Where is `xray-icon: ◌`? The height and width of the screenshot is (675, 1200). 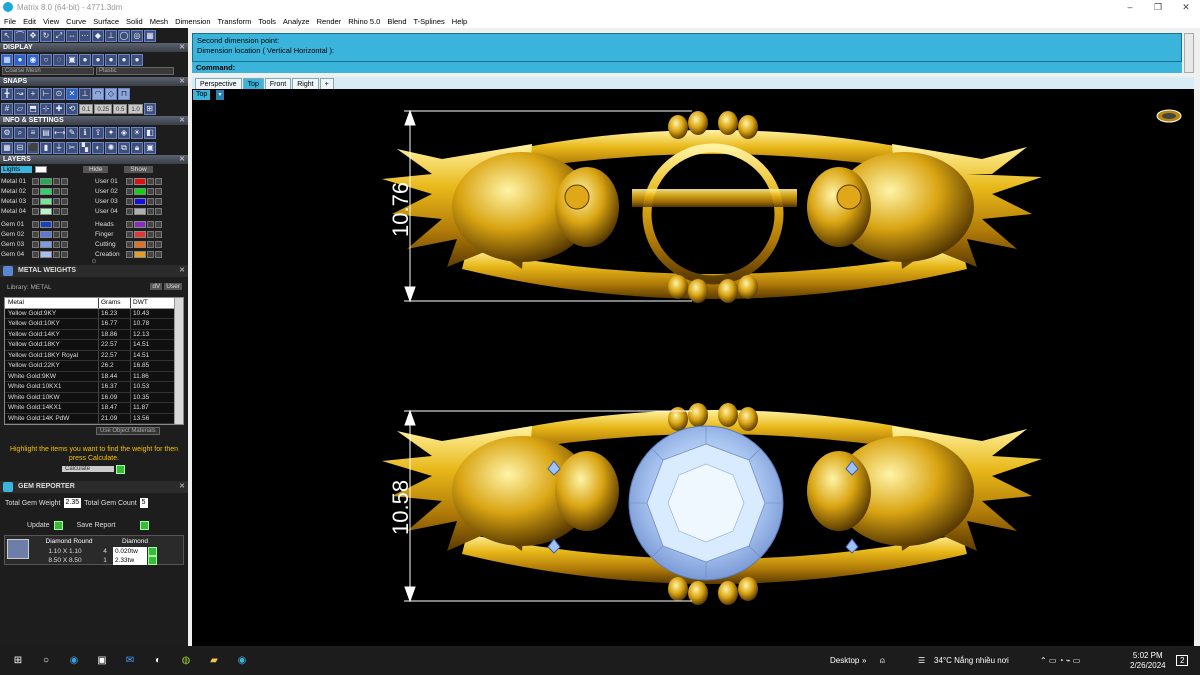 xray-icon: ◌ is located at coordinates (59, 59).